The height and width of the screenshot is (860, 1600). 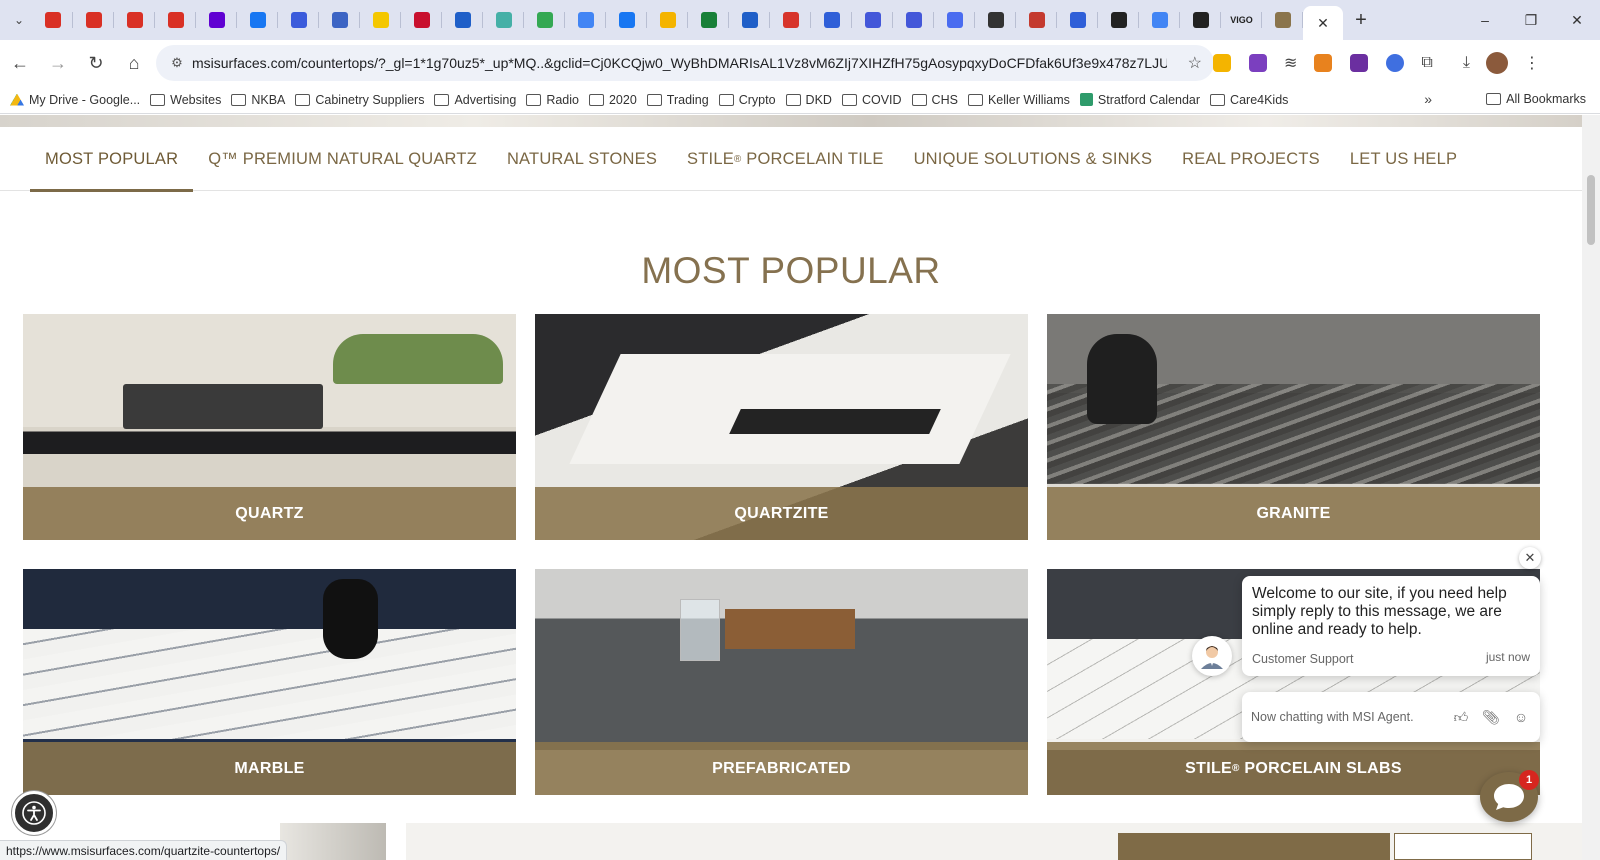 What do you see at coordinates (185, 100) in the screenshot?
I see `bookmark-item: Websites` at bounding box center [185, 100].